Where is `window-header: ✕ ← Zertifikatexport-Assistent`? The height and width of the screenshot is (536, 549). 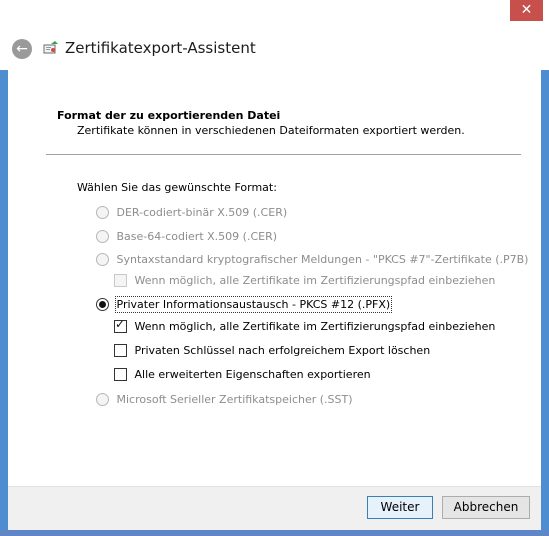
window-header: ✕ ← Zertifikatexport-Assistent is located at coordinates (274, 35).